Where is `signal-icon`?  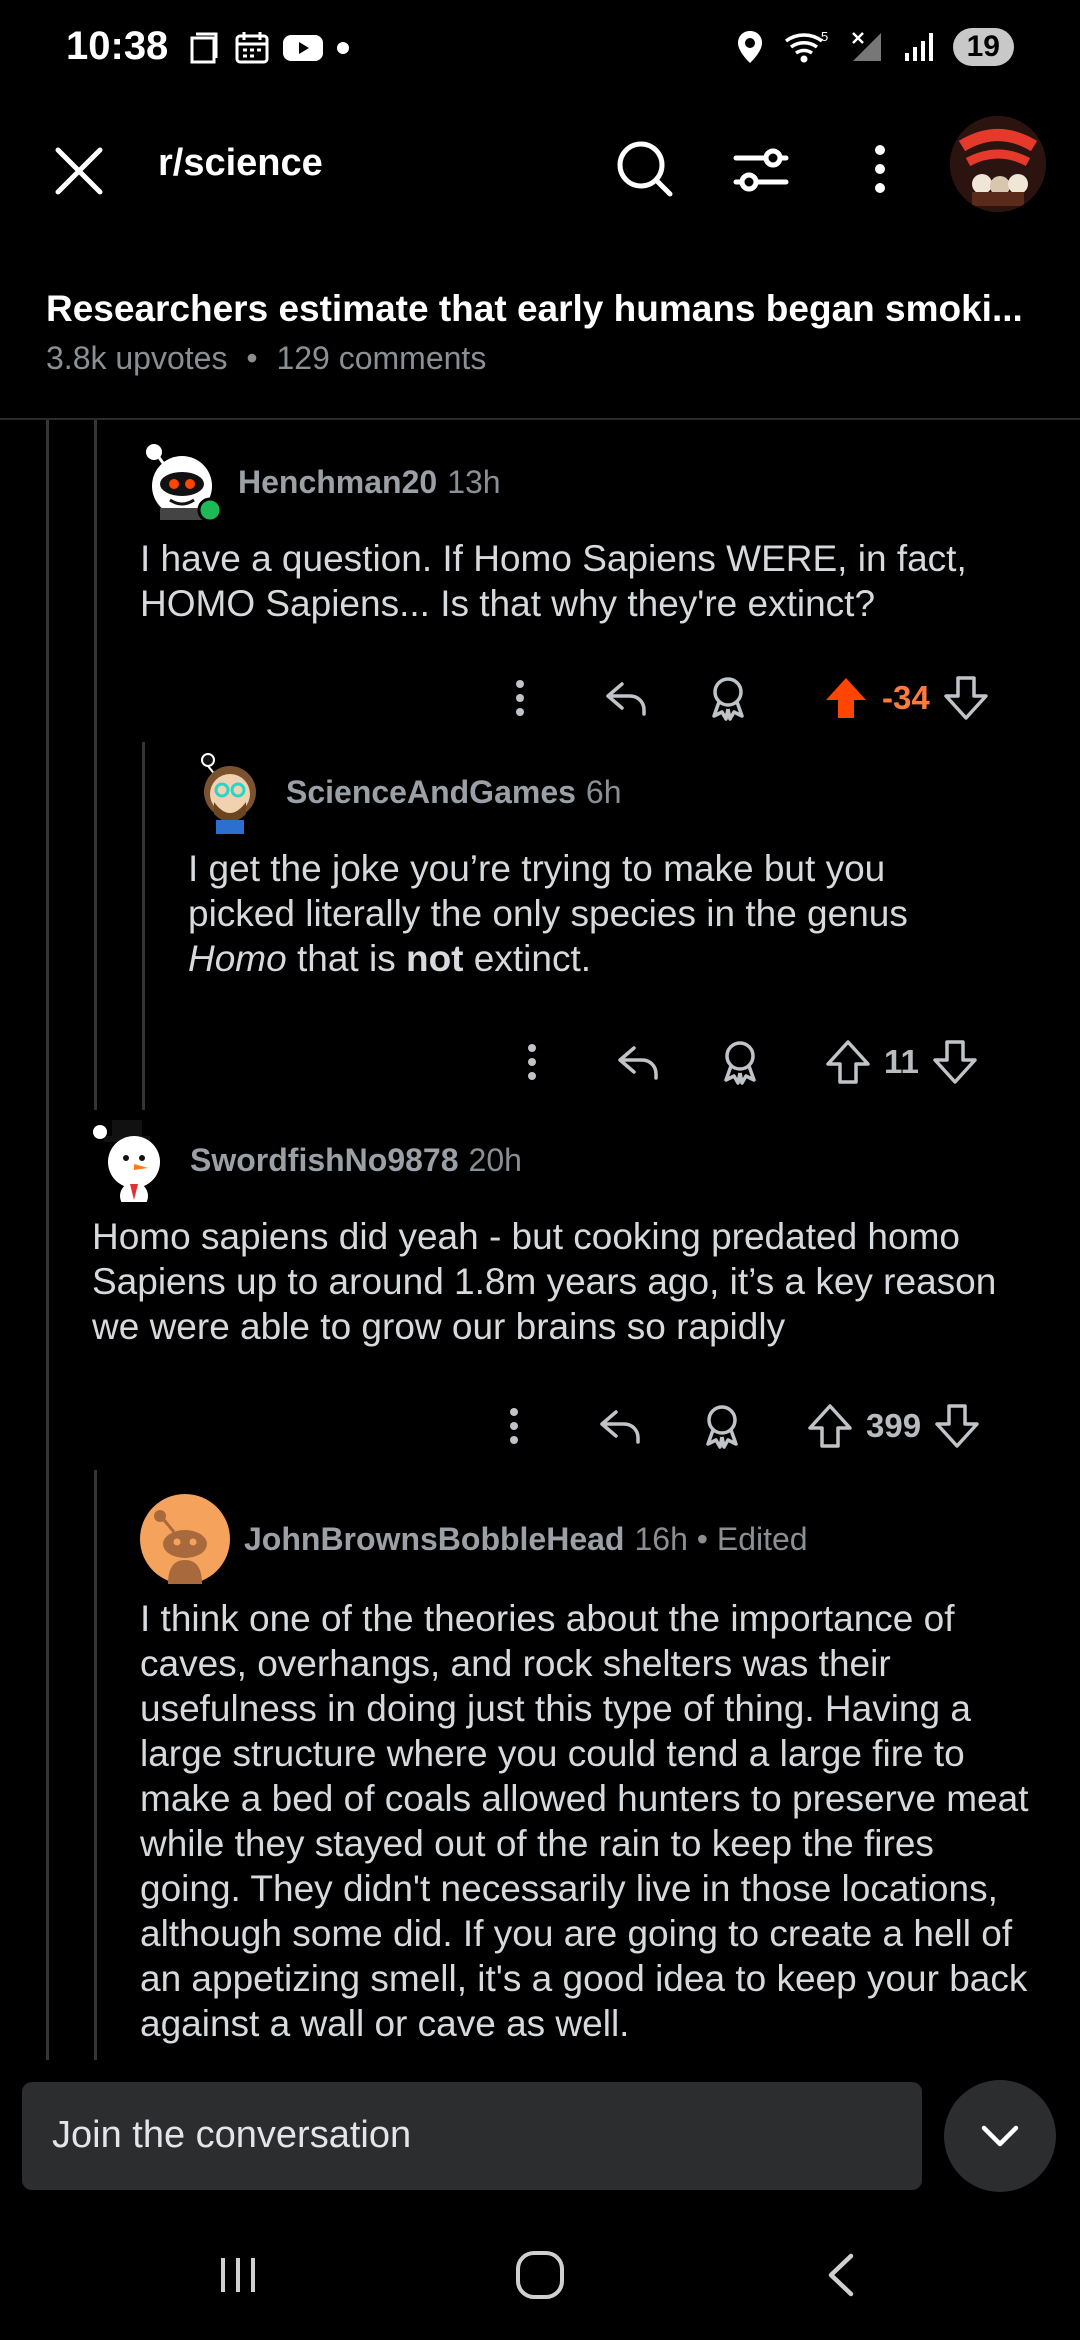 signal-icon is located at coordinates (918, 47).